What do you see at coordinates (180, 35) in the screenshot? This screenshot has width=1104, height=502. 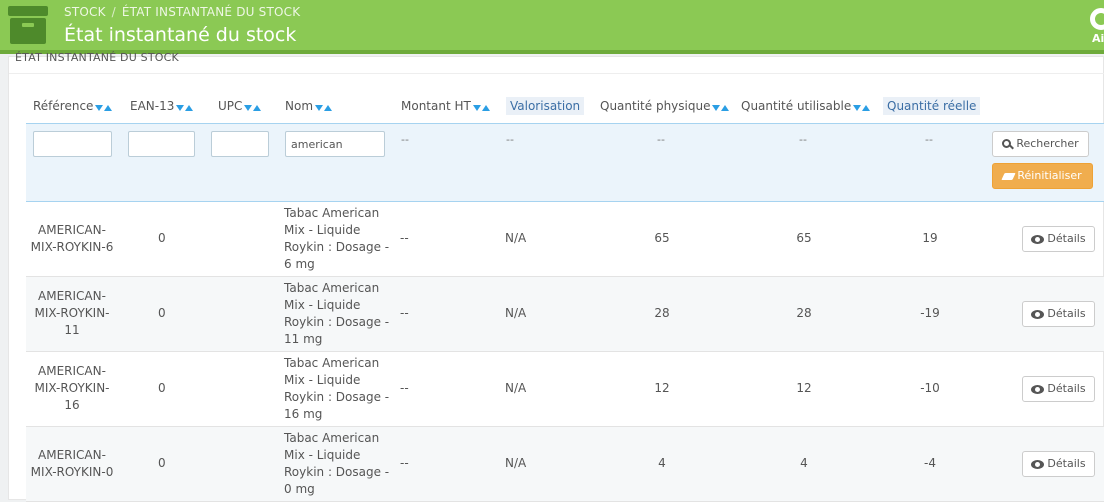 I see `page-title: État instantané du stock` at bounding box center [180, 35].